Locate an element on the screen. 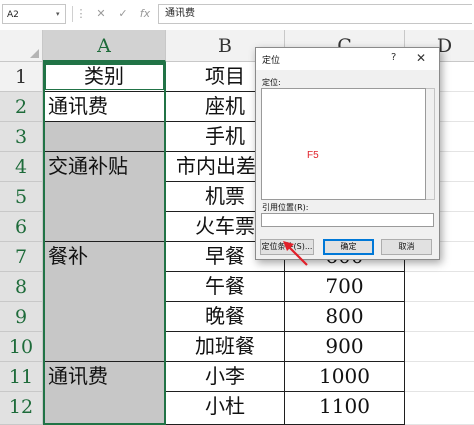 The width and height of the screenshot is (474, 425). row-header: 3 is located at coordinates (21, 137).